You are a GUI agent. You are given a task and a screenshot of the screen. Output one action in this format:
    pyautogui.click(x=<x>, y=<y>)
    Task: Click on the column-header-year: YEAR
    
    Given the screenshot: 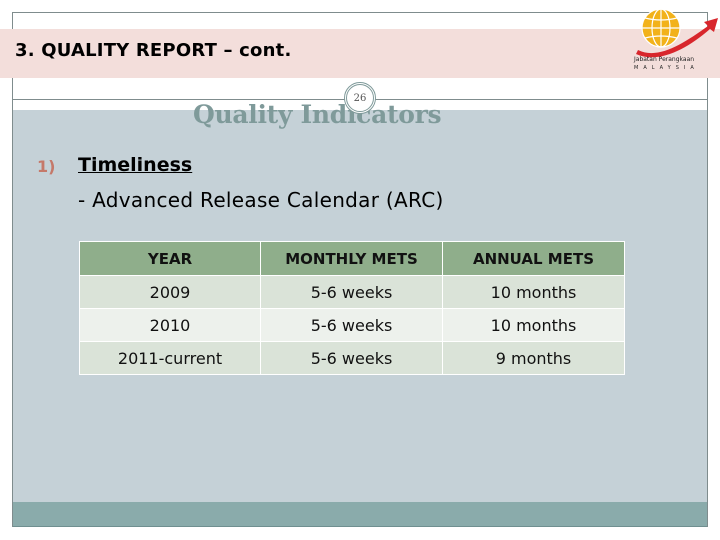 What is the action you would take?
    pyautogui.click(x=170, y=258)
    